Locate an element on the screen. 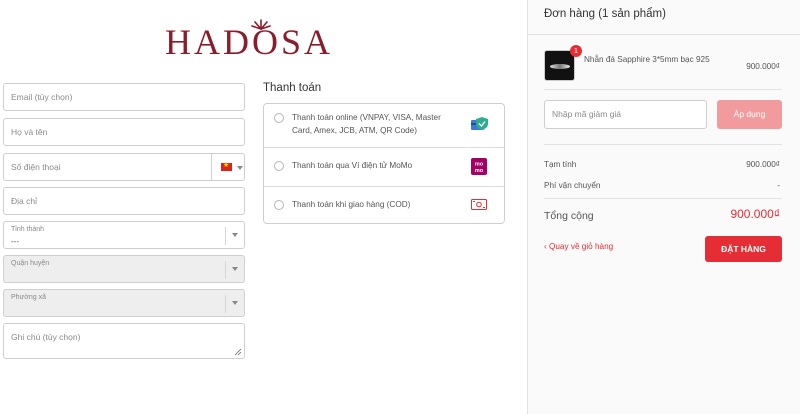 The width and height of the screenshot is (800, 414). email-placeholder: Email (tùy chọn) is located at coordinates (42, 97).